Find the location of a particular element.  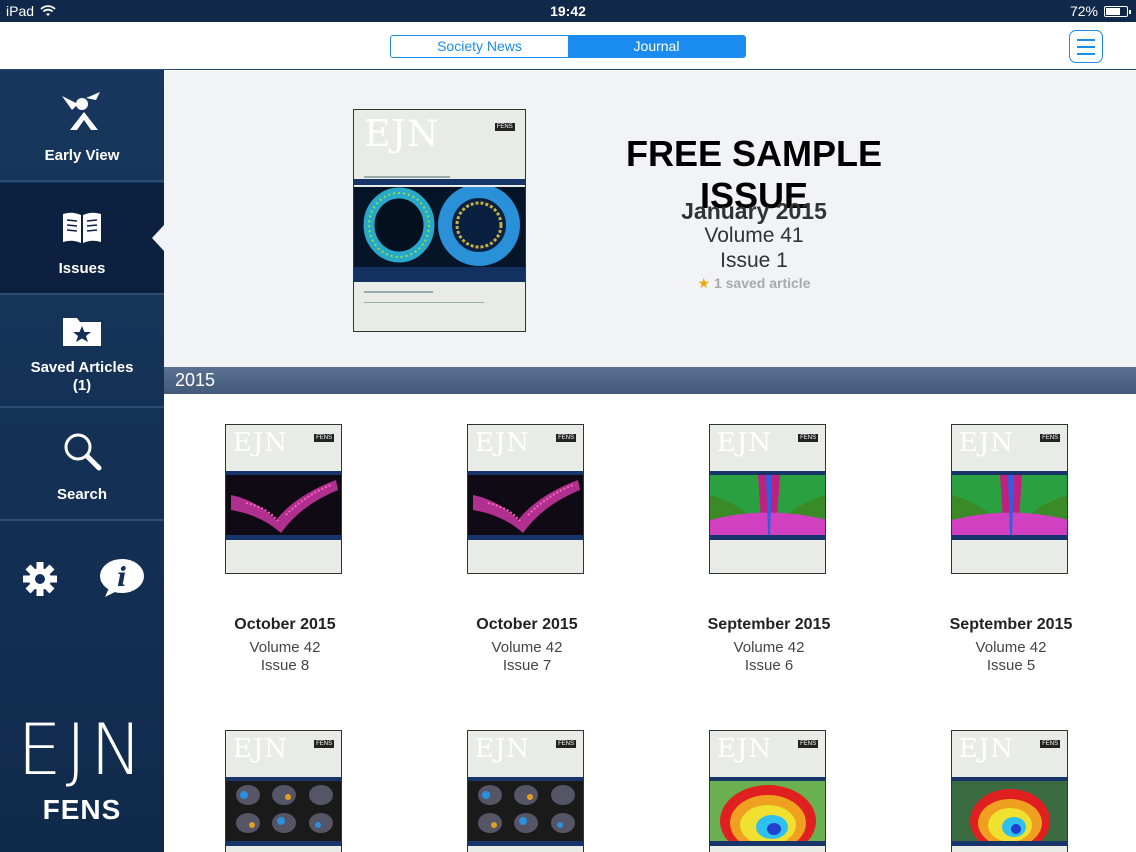

top-nav-bar: Society News Journal is located at coordinates (568, 46).